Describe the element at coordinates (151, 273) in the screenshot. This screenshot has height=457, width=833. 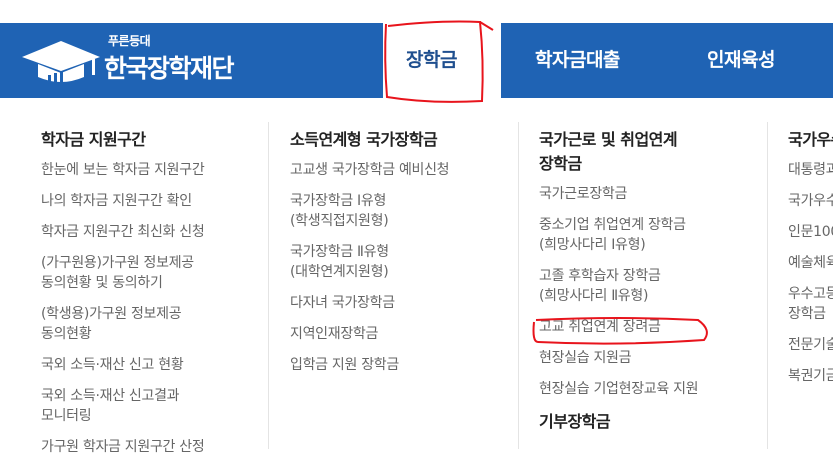
I see `menu-item: (가구원용)가구원 정보제공 동의현황 및 동의하기` at that location.